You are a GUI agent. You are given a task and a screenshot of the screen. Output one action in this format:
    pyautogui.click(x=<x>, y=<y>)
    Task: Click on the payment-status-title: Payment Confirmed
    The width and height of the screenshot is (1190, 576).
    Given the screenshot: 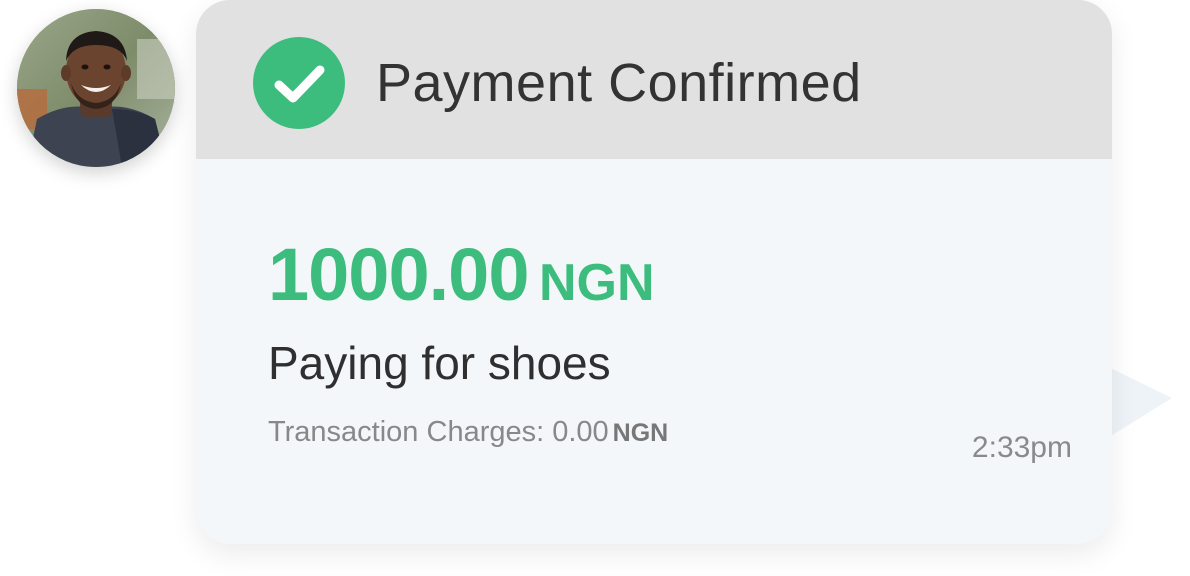 What is the action you would take?
    pyautogui.click(x=619, y=83)
    